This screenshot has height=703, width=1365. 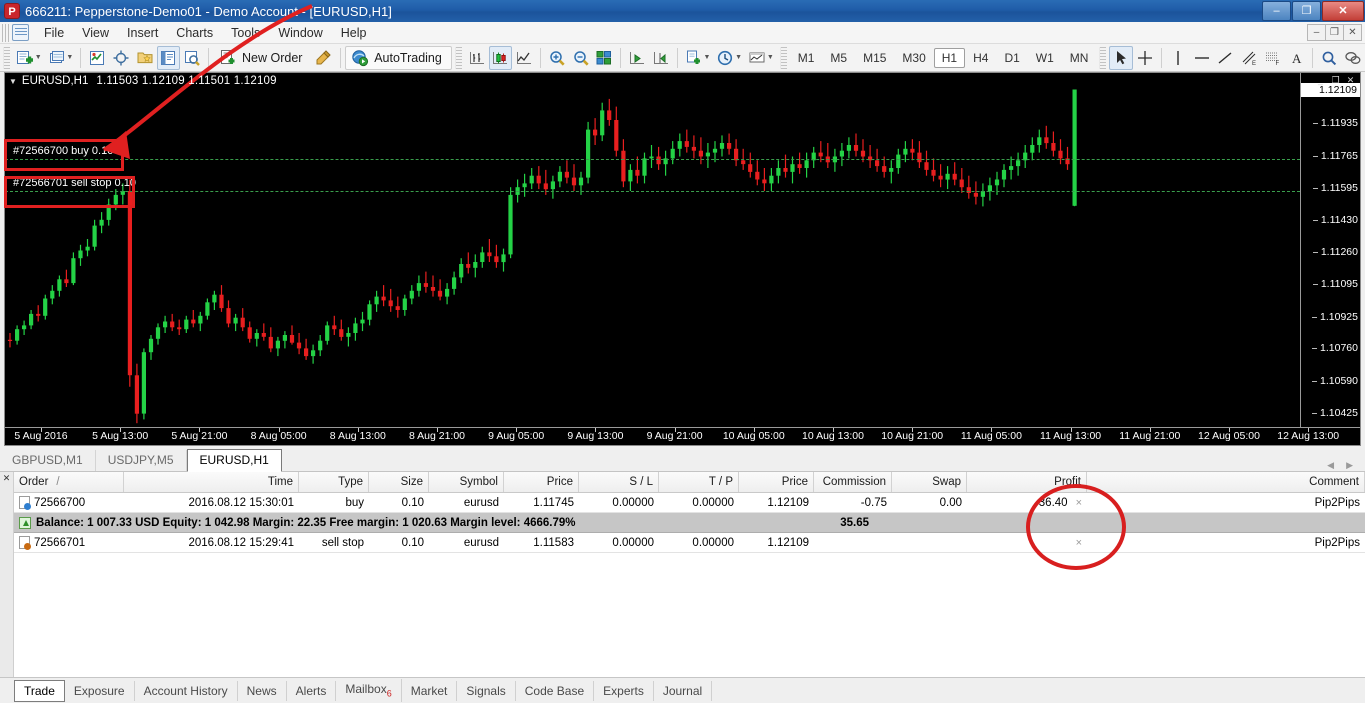 I want to click on chart-shift-icon, so click(x=661, y=58).